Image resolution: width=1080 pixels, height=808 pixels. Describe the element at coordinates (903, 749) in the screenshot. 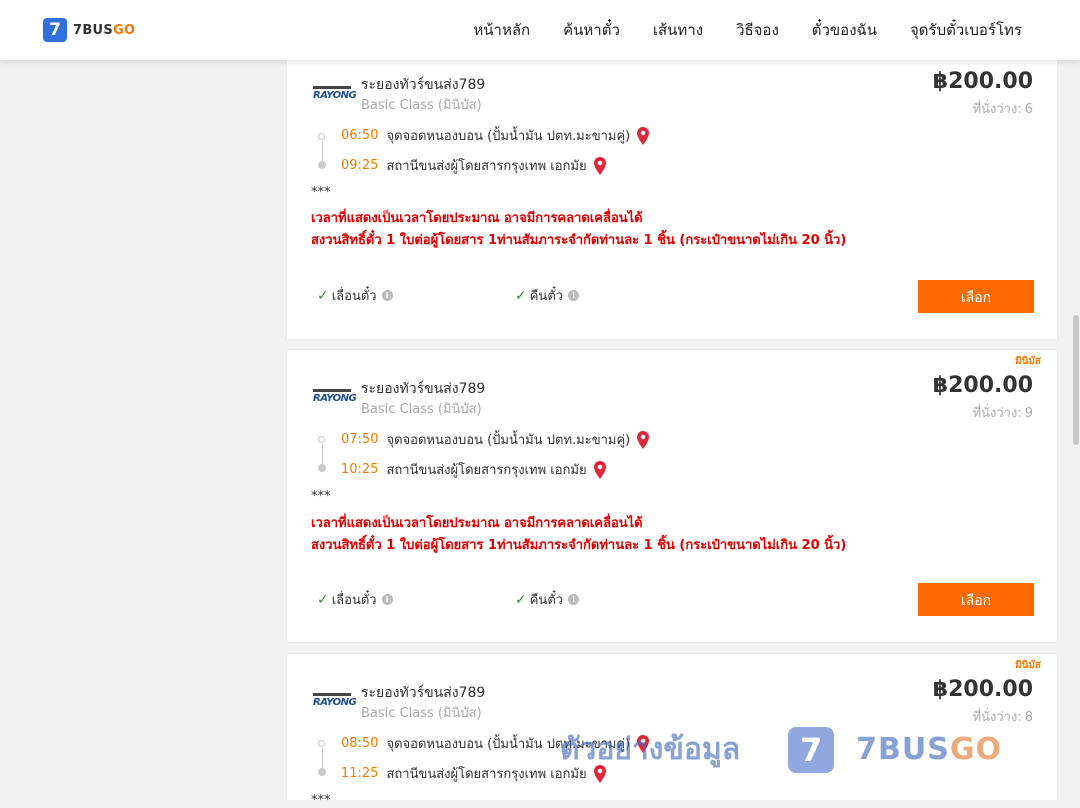

I see `watermark-brand-main: 7BUS` at that location.